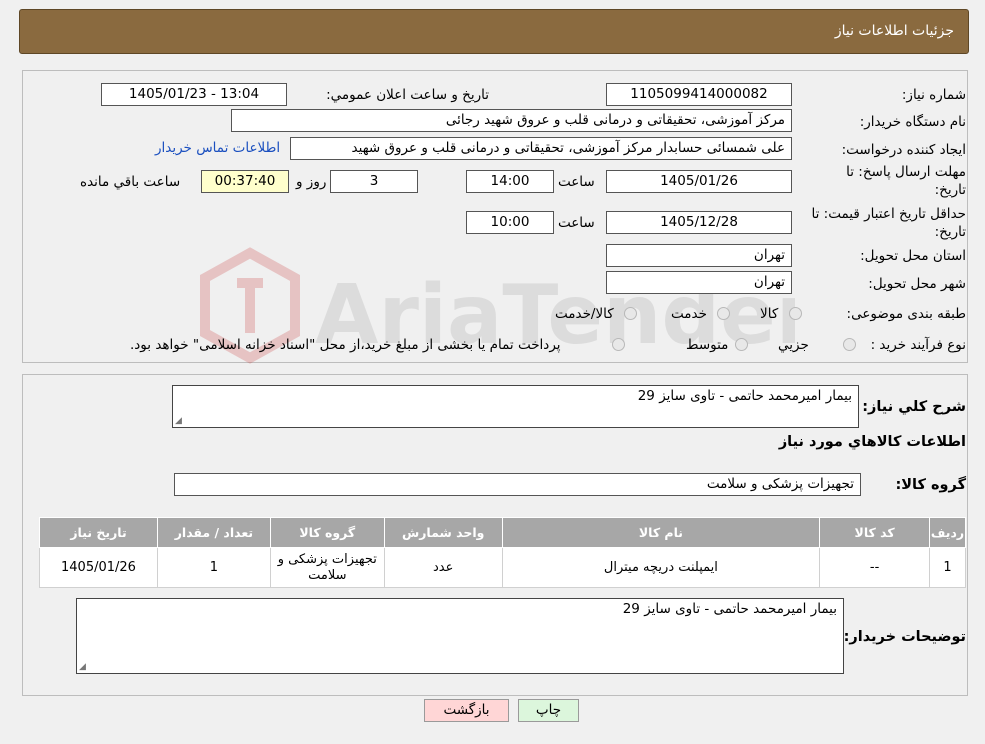 Image resolution: width=985 pixels, height=744 pixels. I want to click on deadline-date-field: 1405/01/26, so click(699, 181).